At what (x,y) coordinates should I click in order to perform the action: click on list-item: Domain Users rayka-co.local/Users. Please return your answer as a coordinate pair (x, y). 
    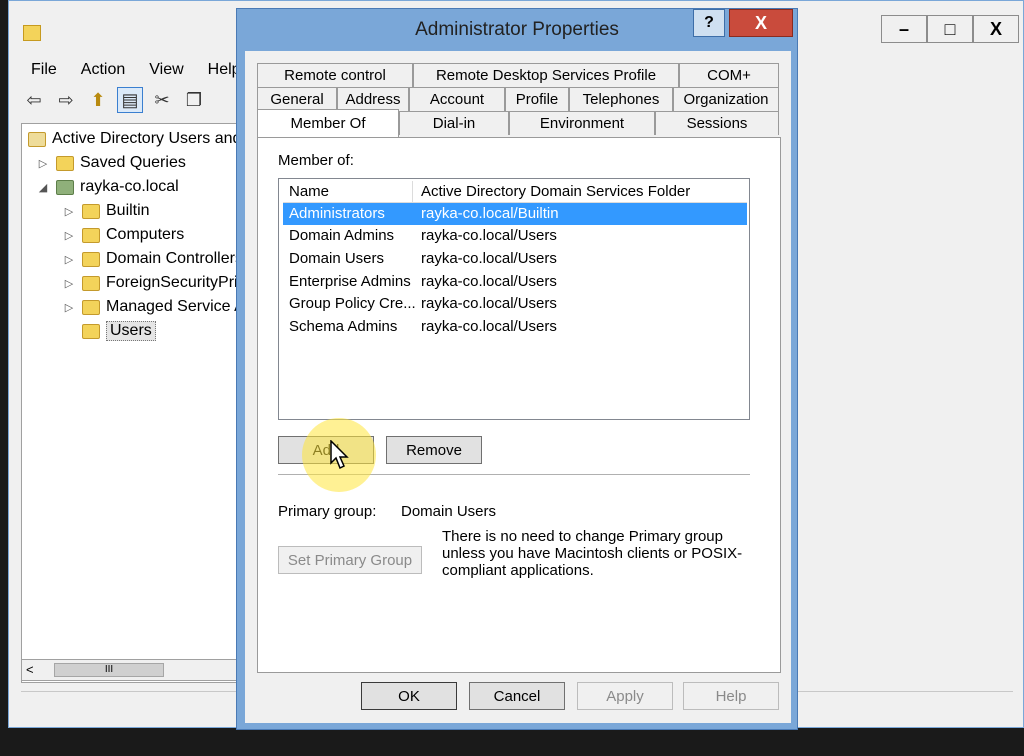
    Looking at the image, I should click on (515, 259).